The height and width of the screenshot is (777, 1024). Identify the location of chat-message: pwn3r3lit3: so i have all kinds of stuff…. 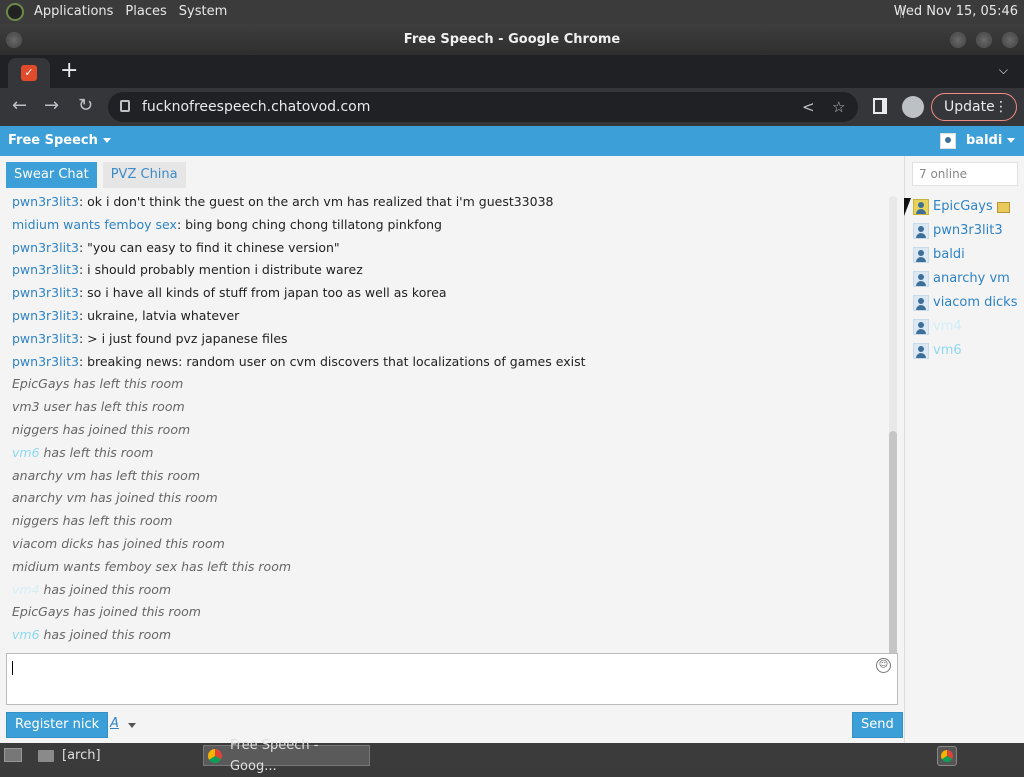
(447, 293).